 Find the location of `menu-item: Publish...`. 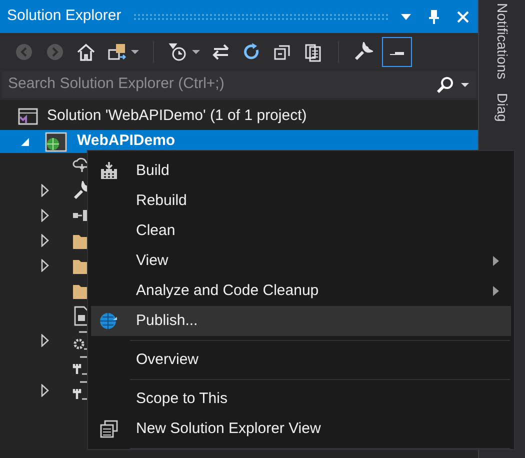

menu-item: Publish... is located at coordinates (301, 321).